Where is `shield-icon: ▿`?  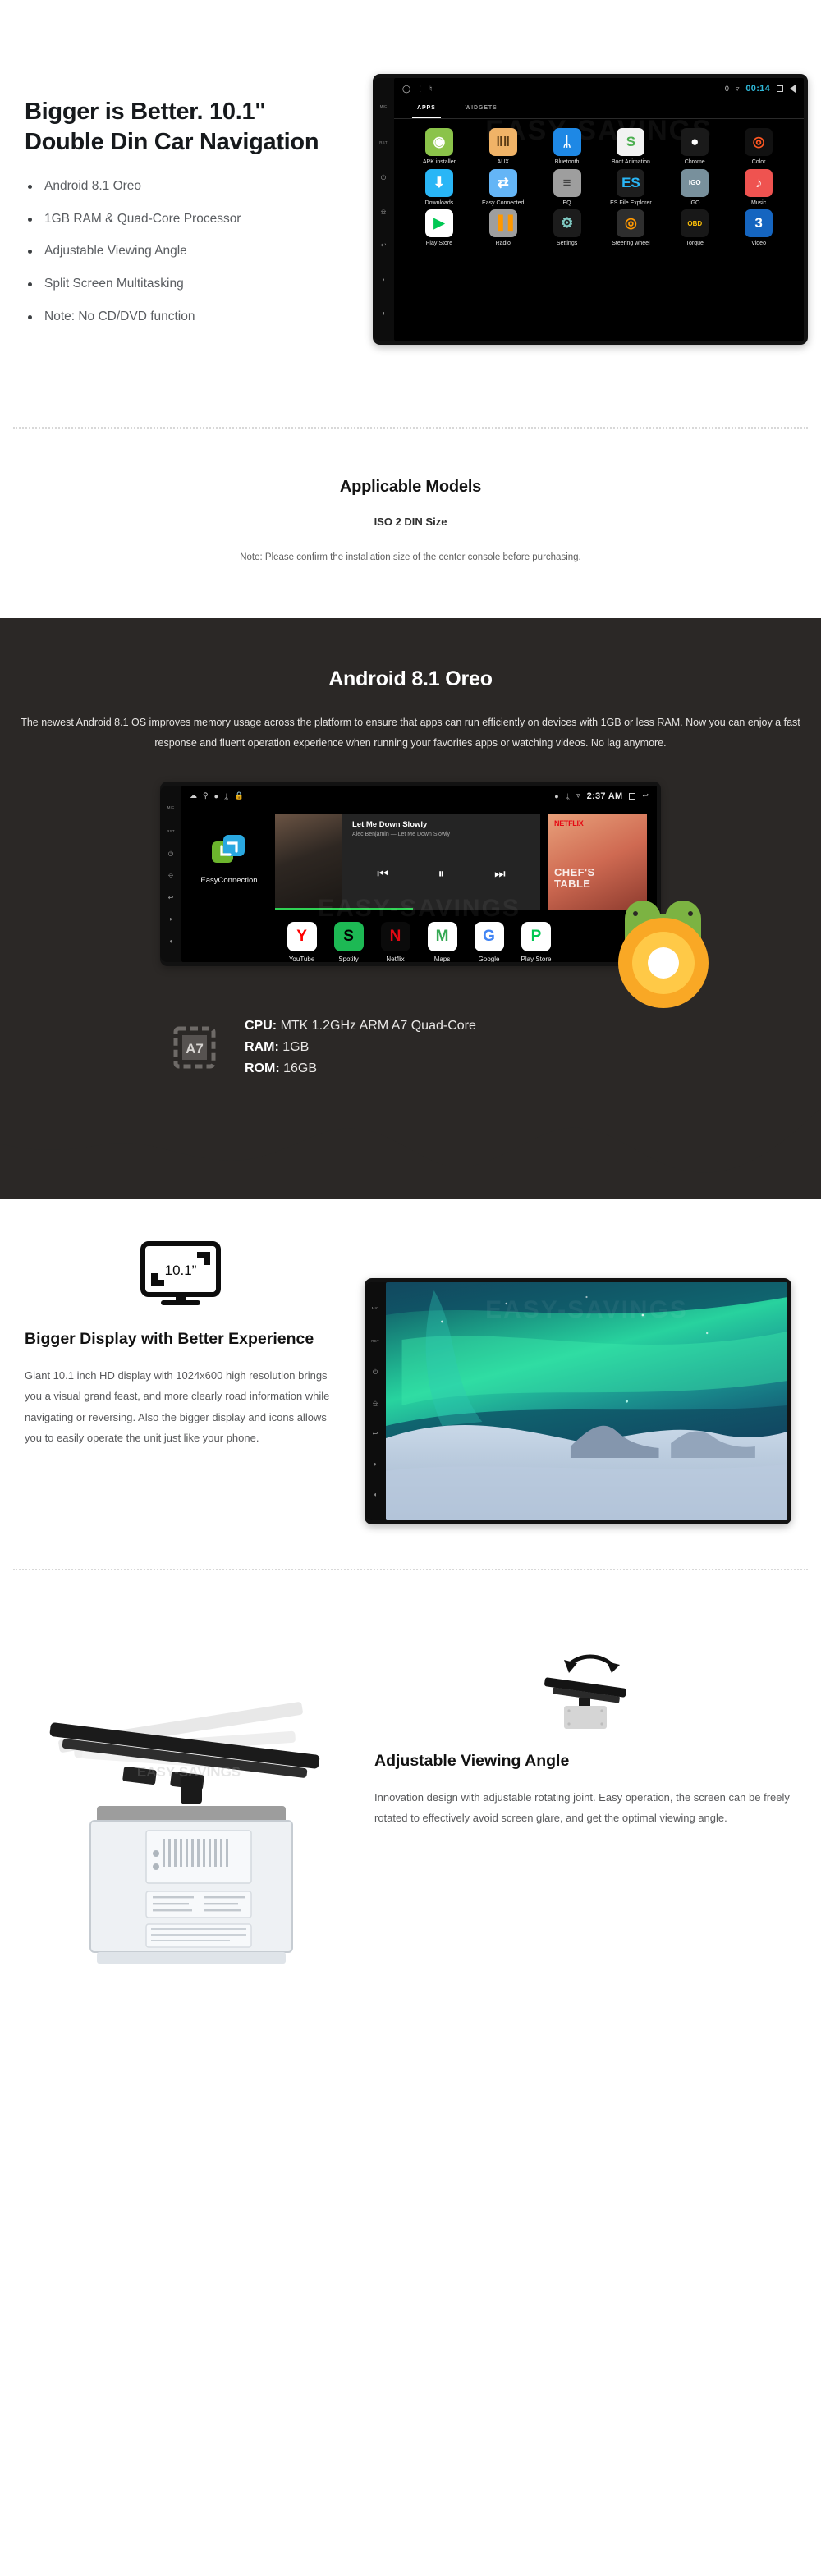
shield-icon: ▿ is located at coordinates (737, 88).